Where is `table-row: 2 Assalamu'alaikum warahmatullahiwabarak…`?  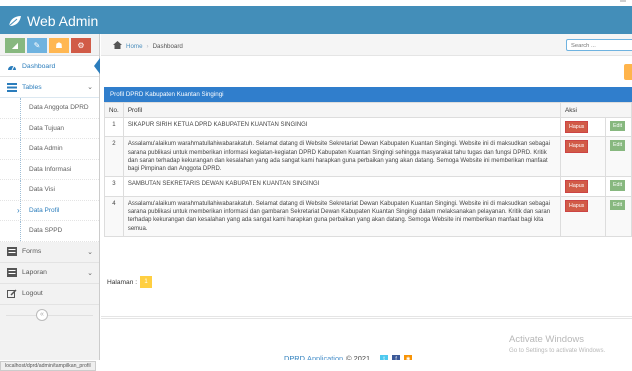 table-row: 2 Assalamu'alaikum warahmatullahiwabarak… is located at coordinates (368, 157).